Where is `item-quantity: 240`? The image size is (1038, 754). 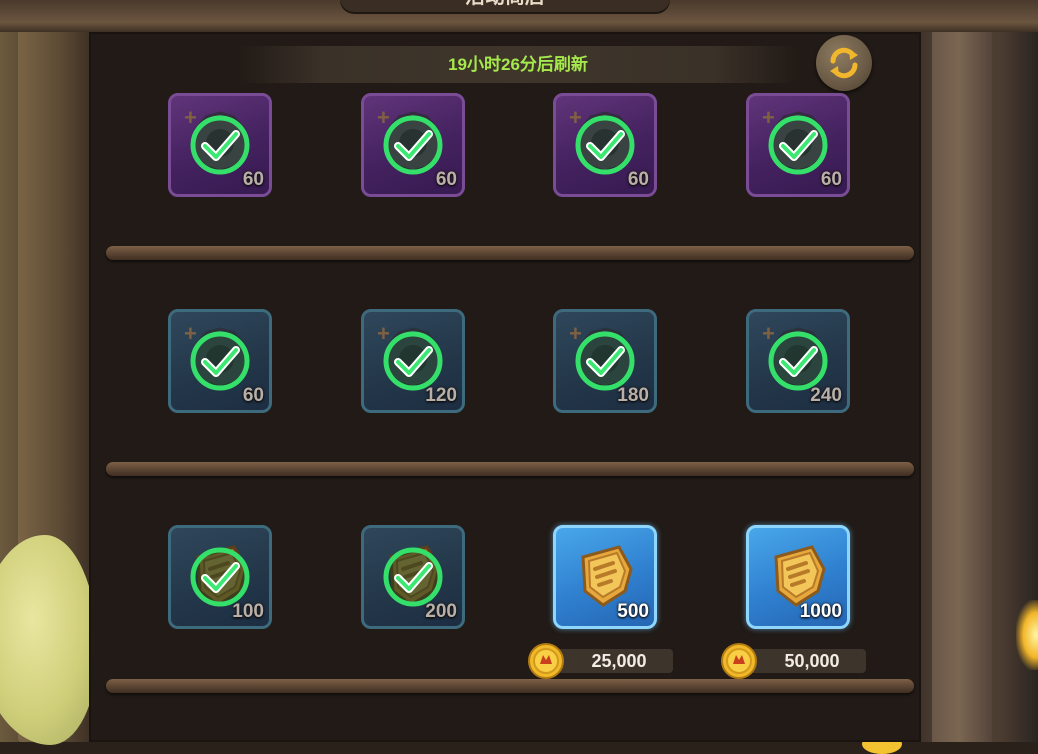
item-quantity: 240 is located at coordinates (826, 395).